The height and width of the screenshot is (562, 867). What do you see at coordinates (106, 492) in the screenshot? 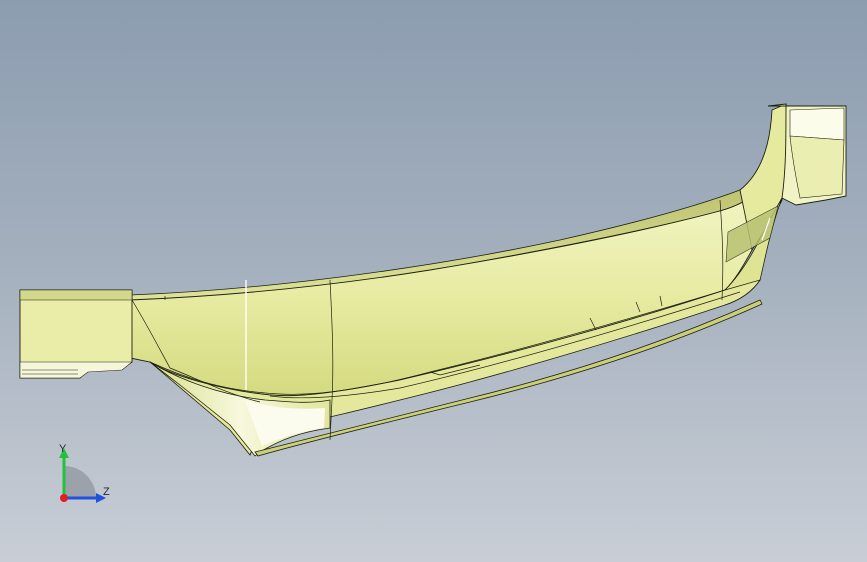
I see `triad-z-label: Z` at bounding box center [106, 492].